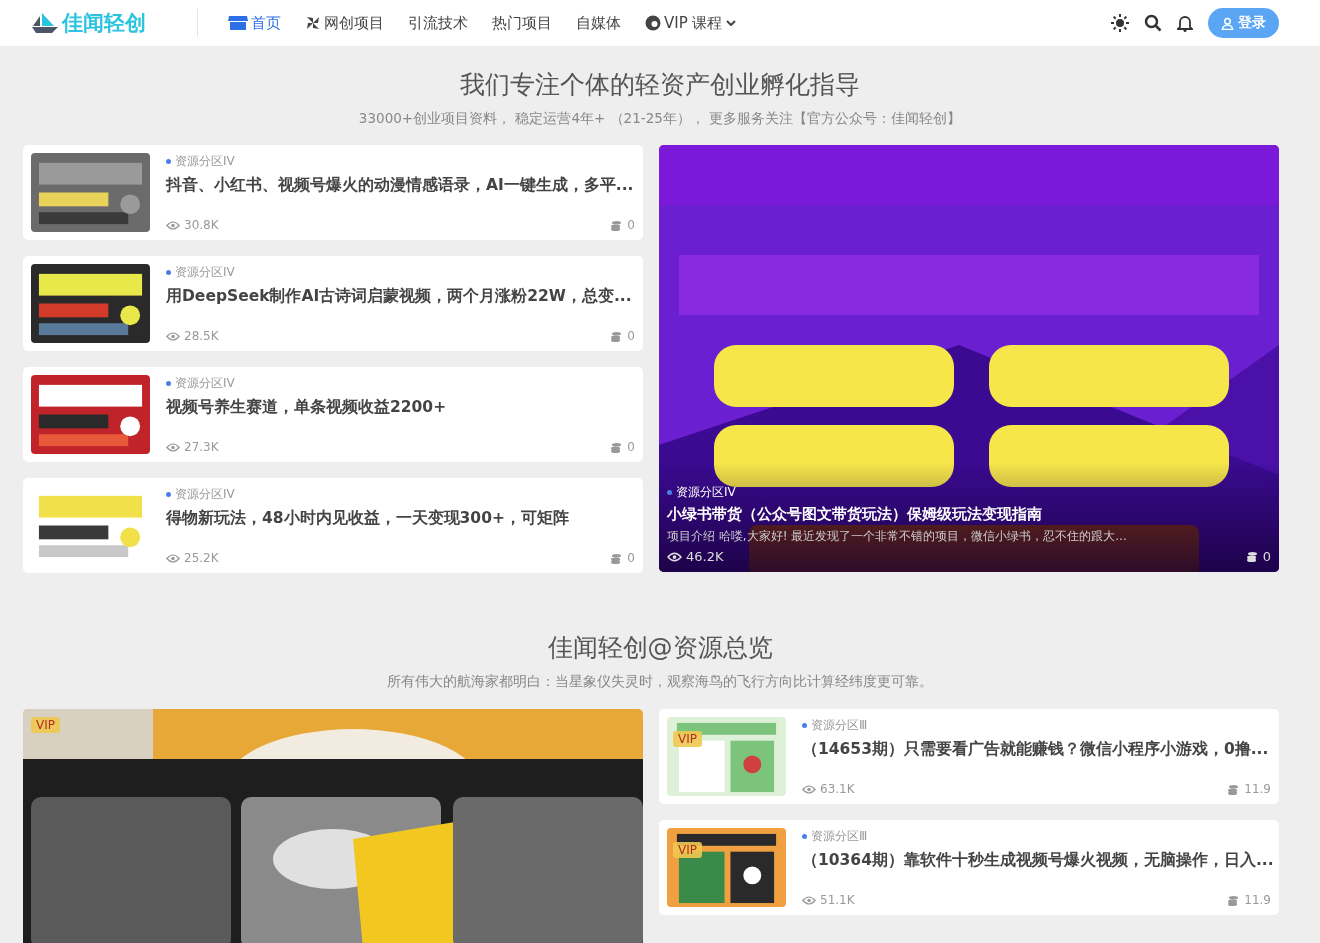  Describe the element at coordinates (400, 518) in the screenshot. I see `post-title: 得物新玩法，48小时内见收益，一天变现300+，可矩阵` at that location.